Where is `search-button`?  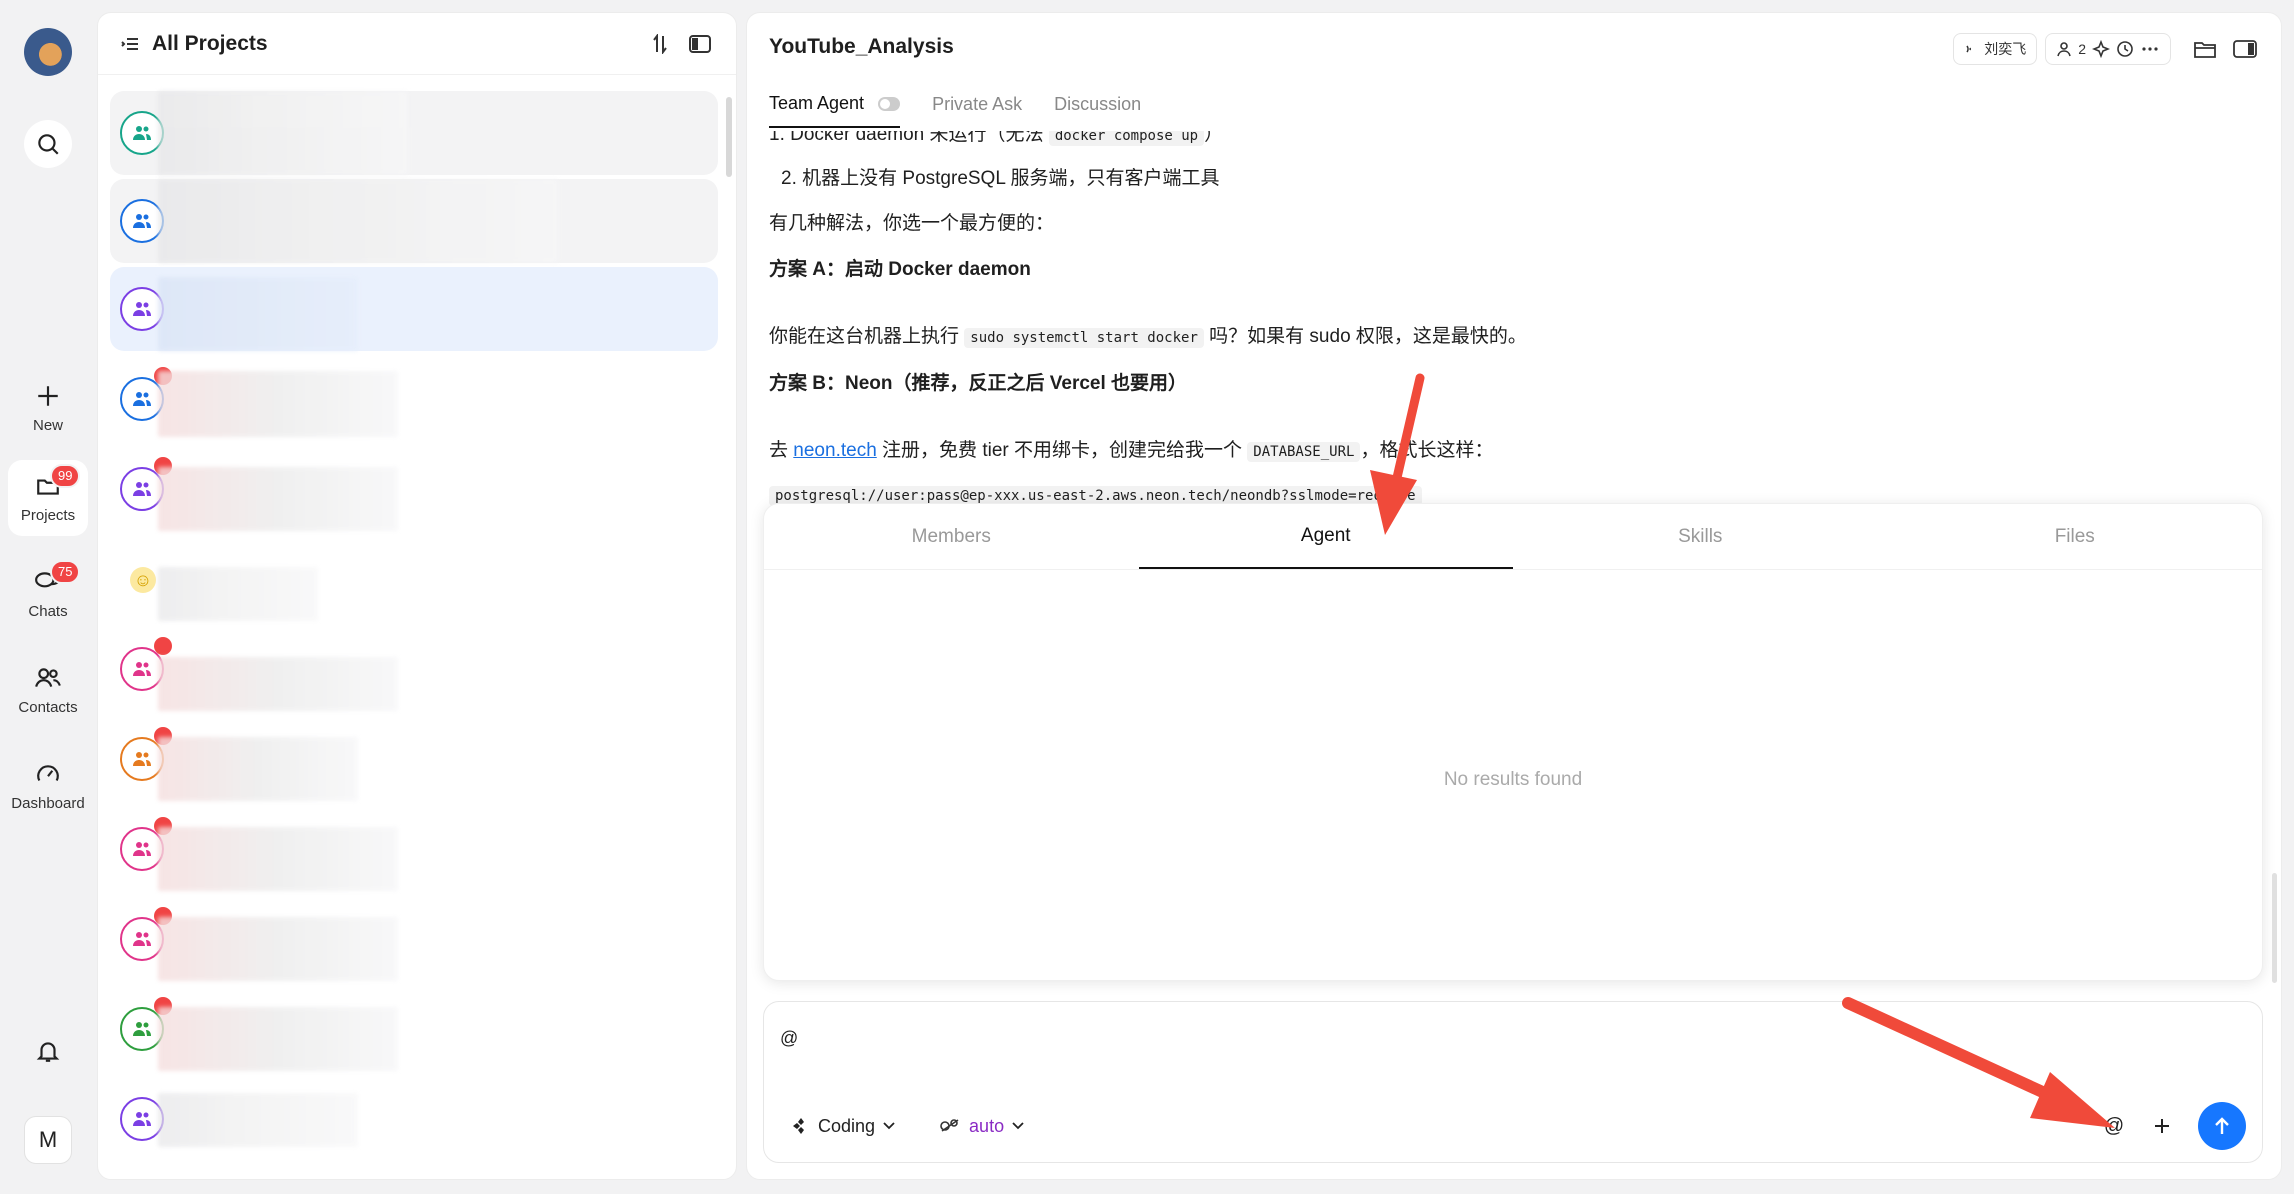
search-button is located at coordinates (48, 144).